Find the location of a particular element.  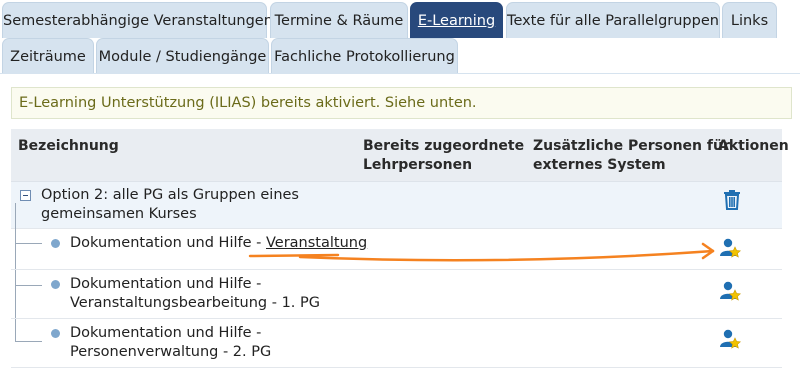

group-label-line2: gemeinsamen Kurses is located at coordinates (119, 214).